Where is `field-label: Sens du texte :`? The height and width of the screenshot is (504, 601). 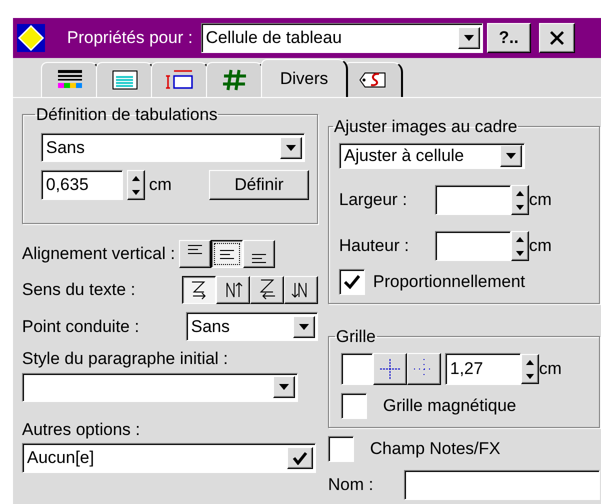 field-label: Sens du texte : is located at coordinates (79, 290).